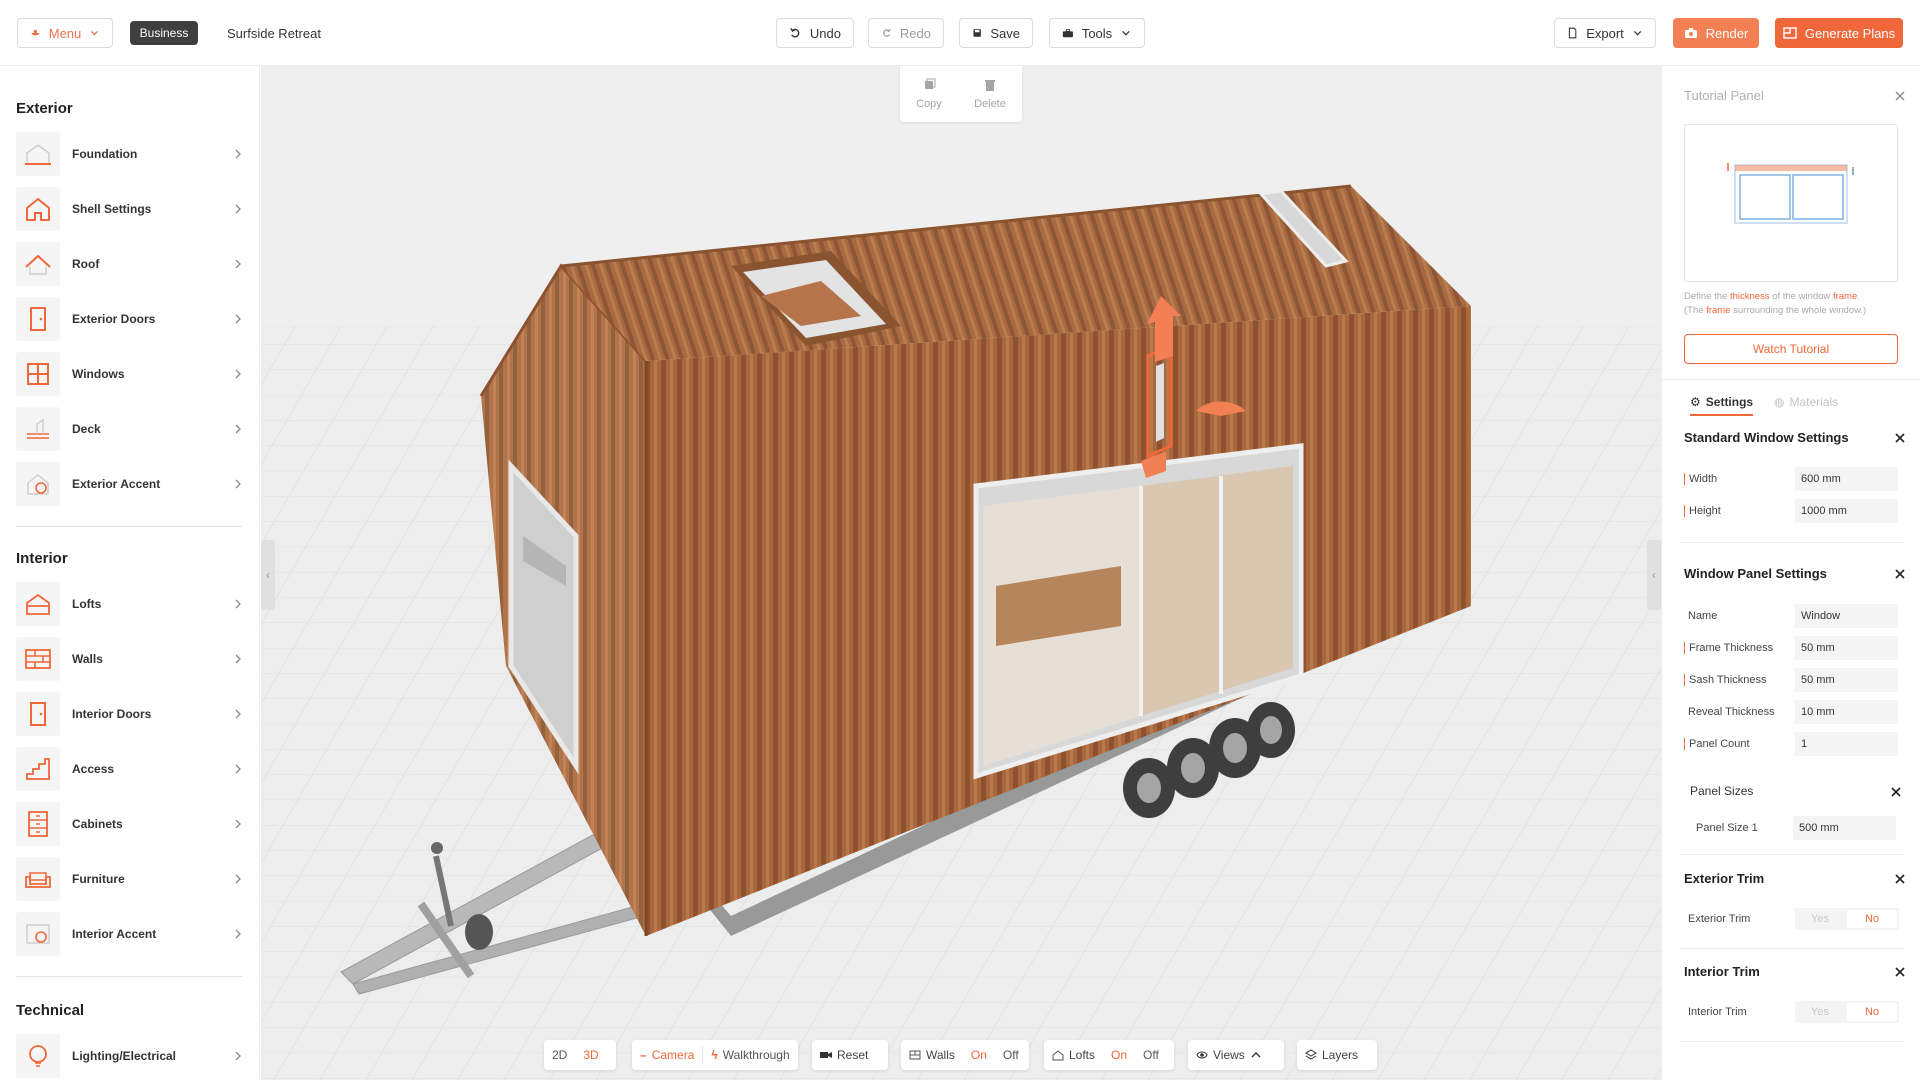  I want to click on interior-trim-no: No, so click(1872, 1012).